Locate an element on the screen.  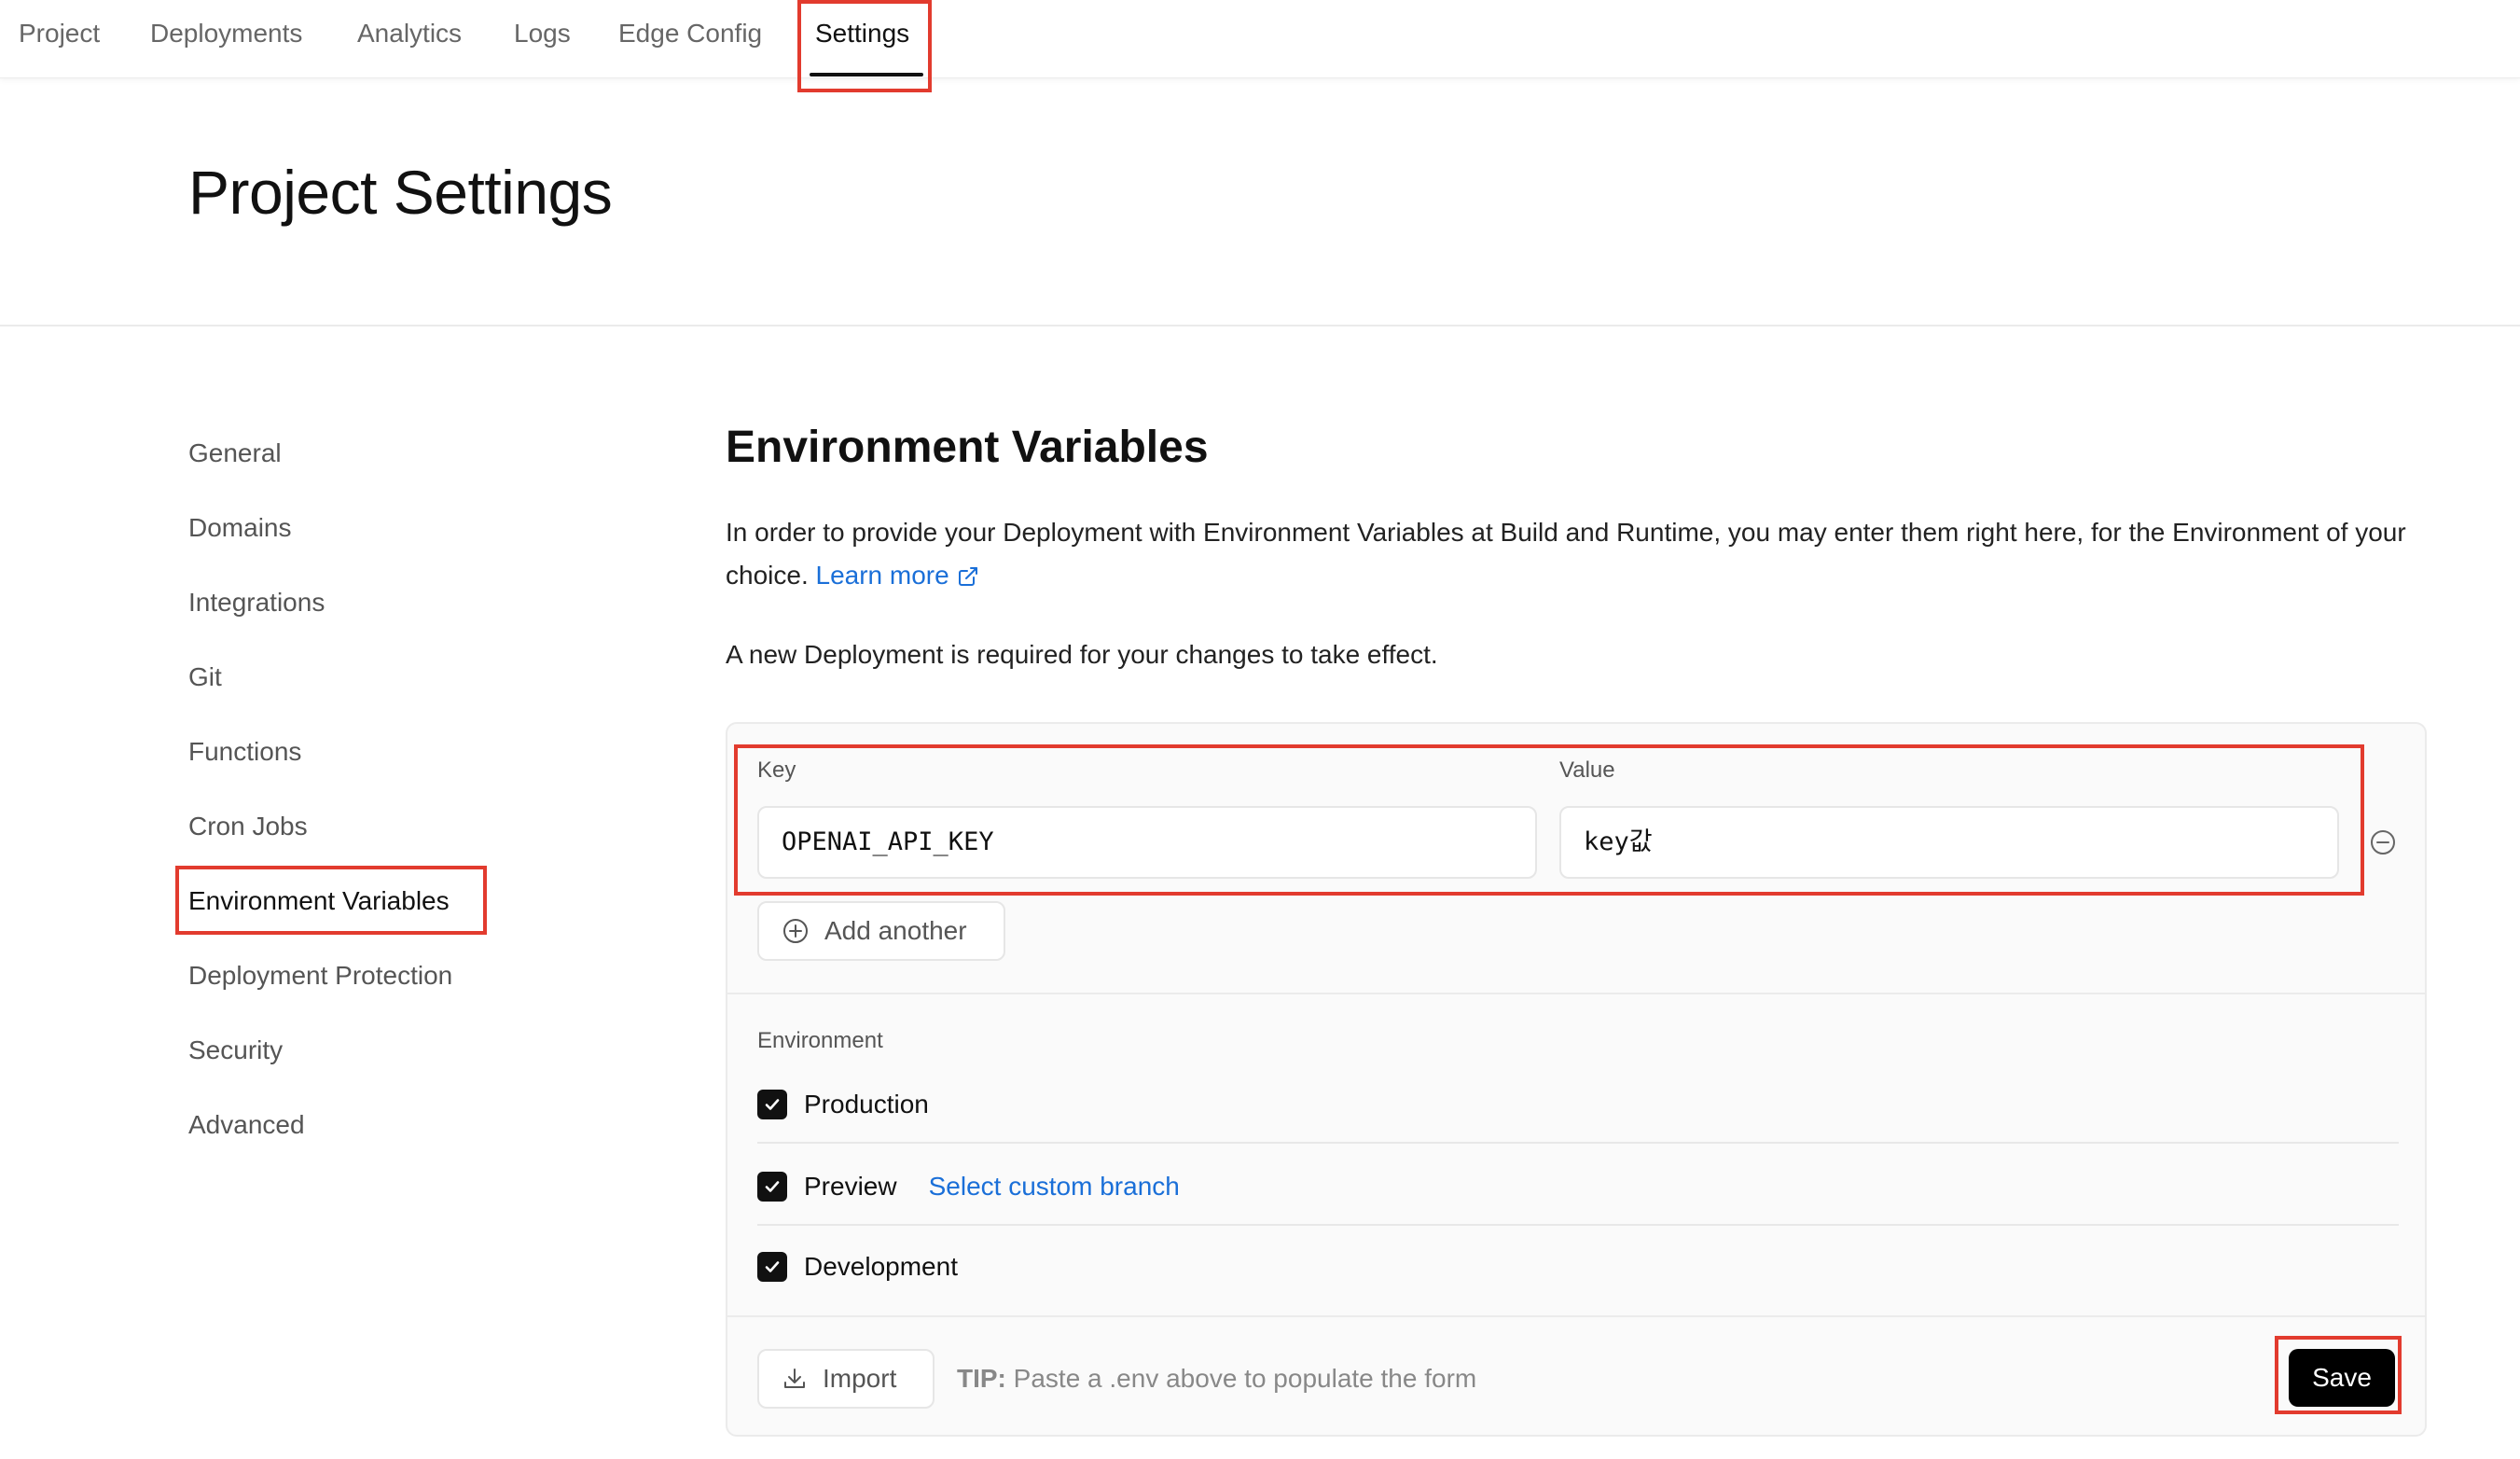
sidebar-item-general: General is located at coordinates (235, 453).